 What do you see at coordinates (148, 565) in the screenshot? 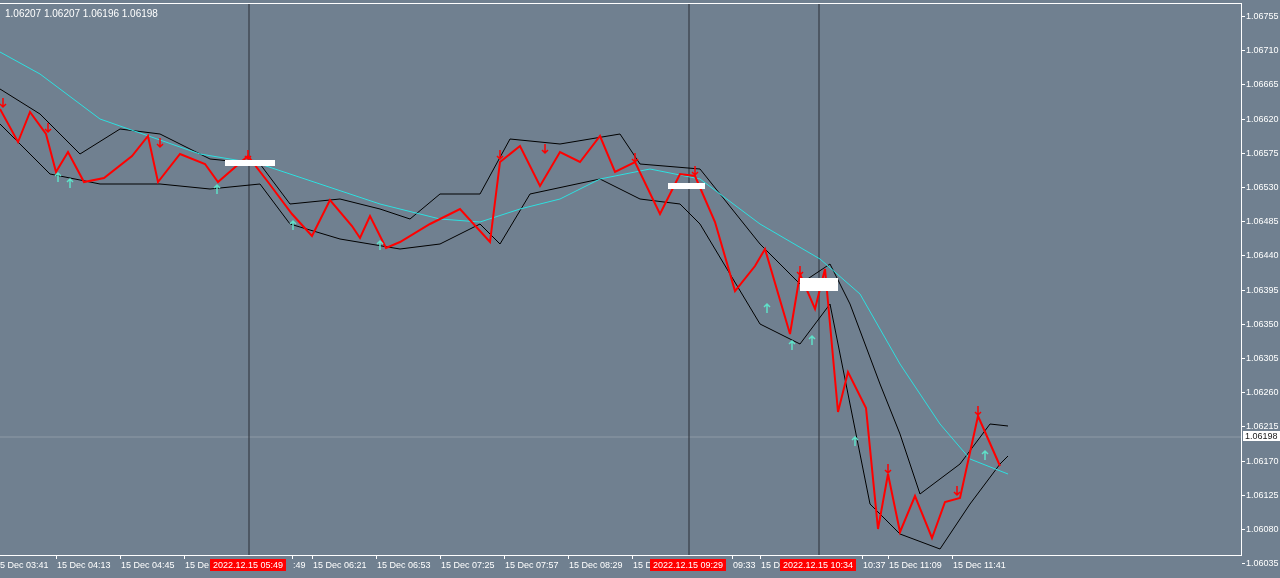
I see `time-label: 15 Dec 04:45` at bounding box center [148, 565].